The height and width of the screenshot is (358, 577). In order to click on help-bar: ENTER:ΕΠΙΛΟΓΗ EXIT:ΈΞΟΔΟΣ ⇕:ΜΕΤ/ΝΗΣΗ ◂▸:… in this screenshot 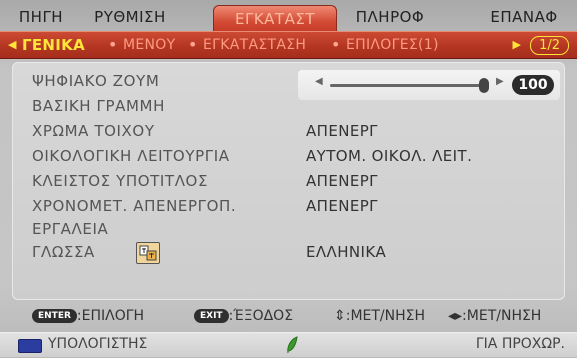, I will do `click(288, 316)`.